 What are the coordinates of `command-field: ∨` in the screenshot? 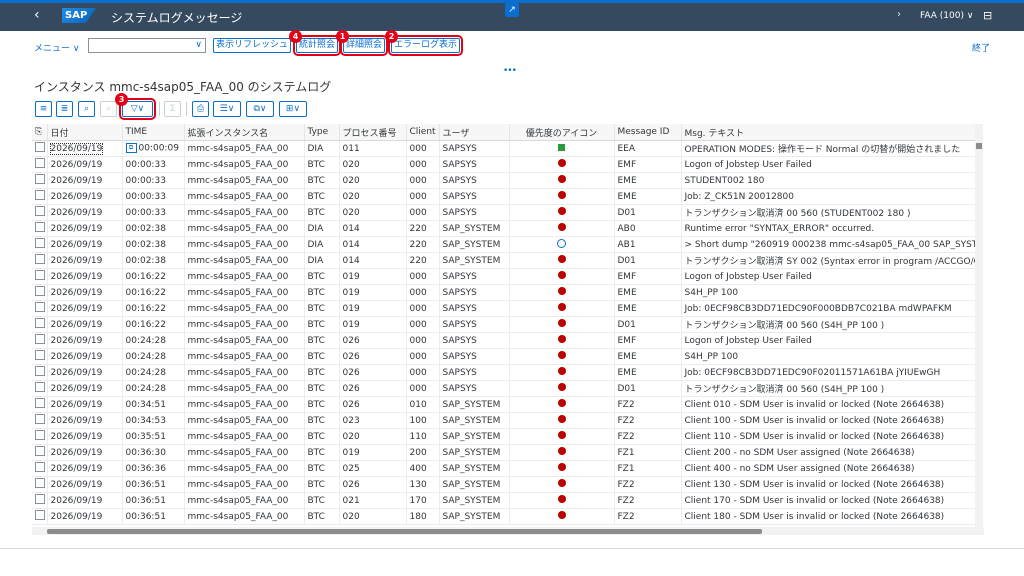 It's located at (147, 45).